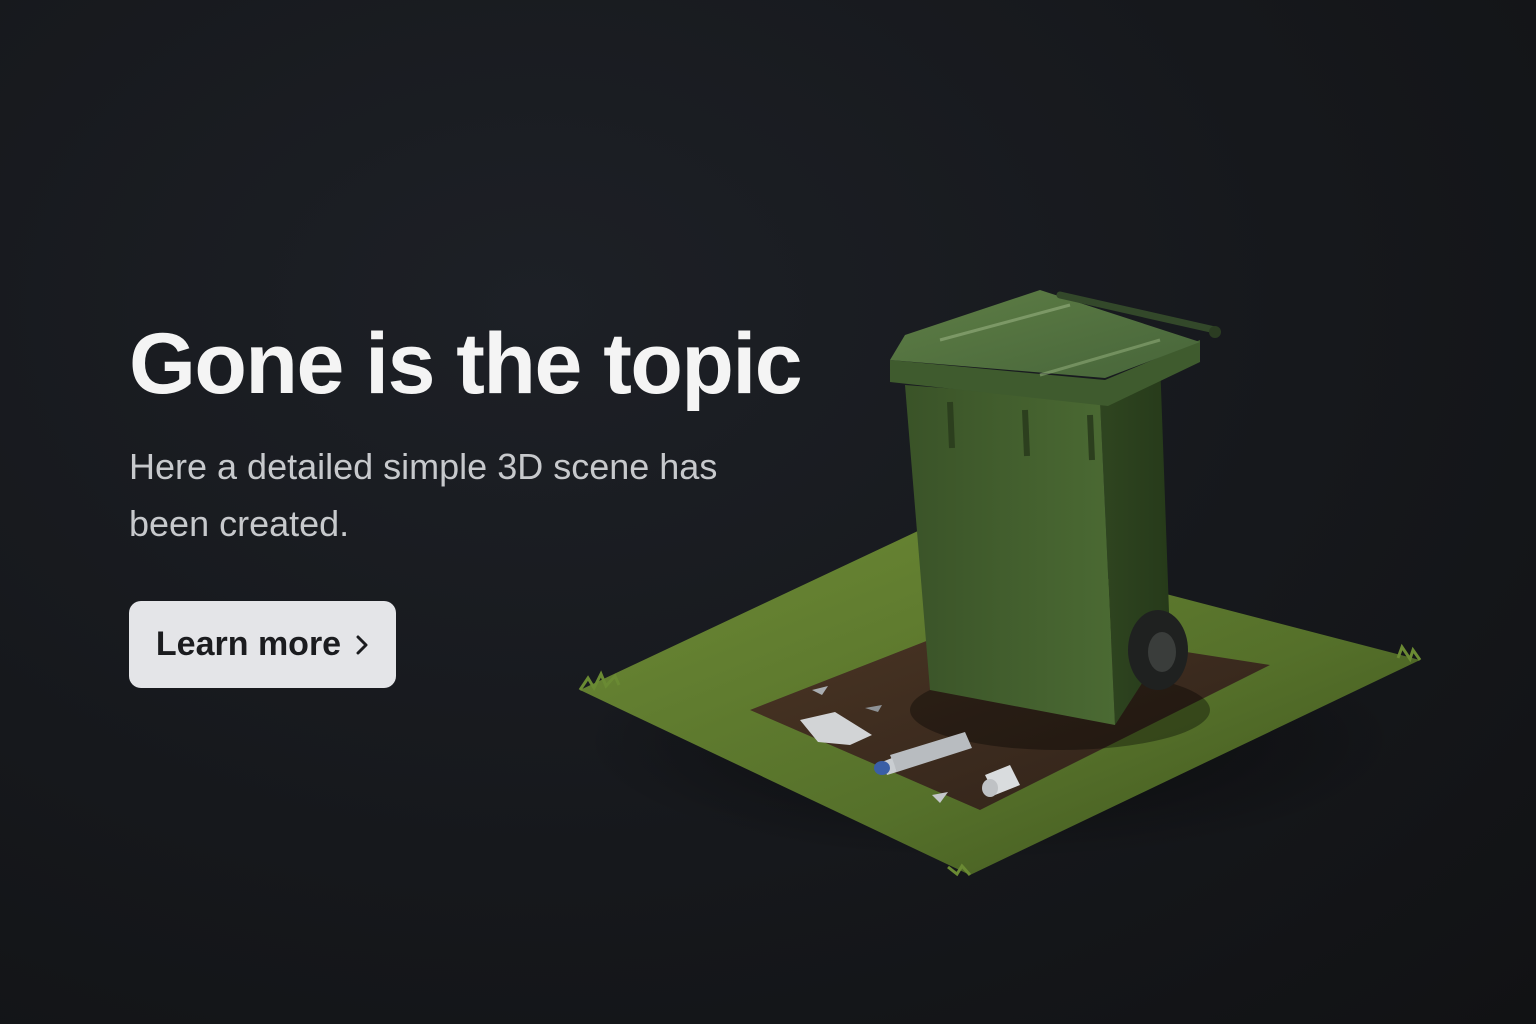 This screenshot has height=1024, width=1536. Describe the element at coordinates (248, 644) in the screenshot. I see `learn-more-label: Learn more` at that location.